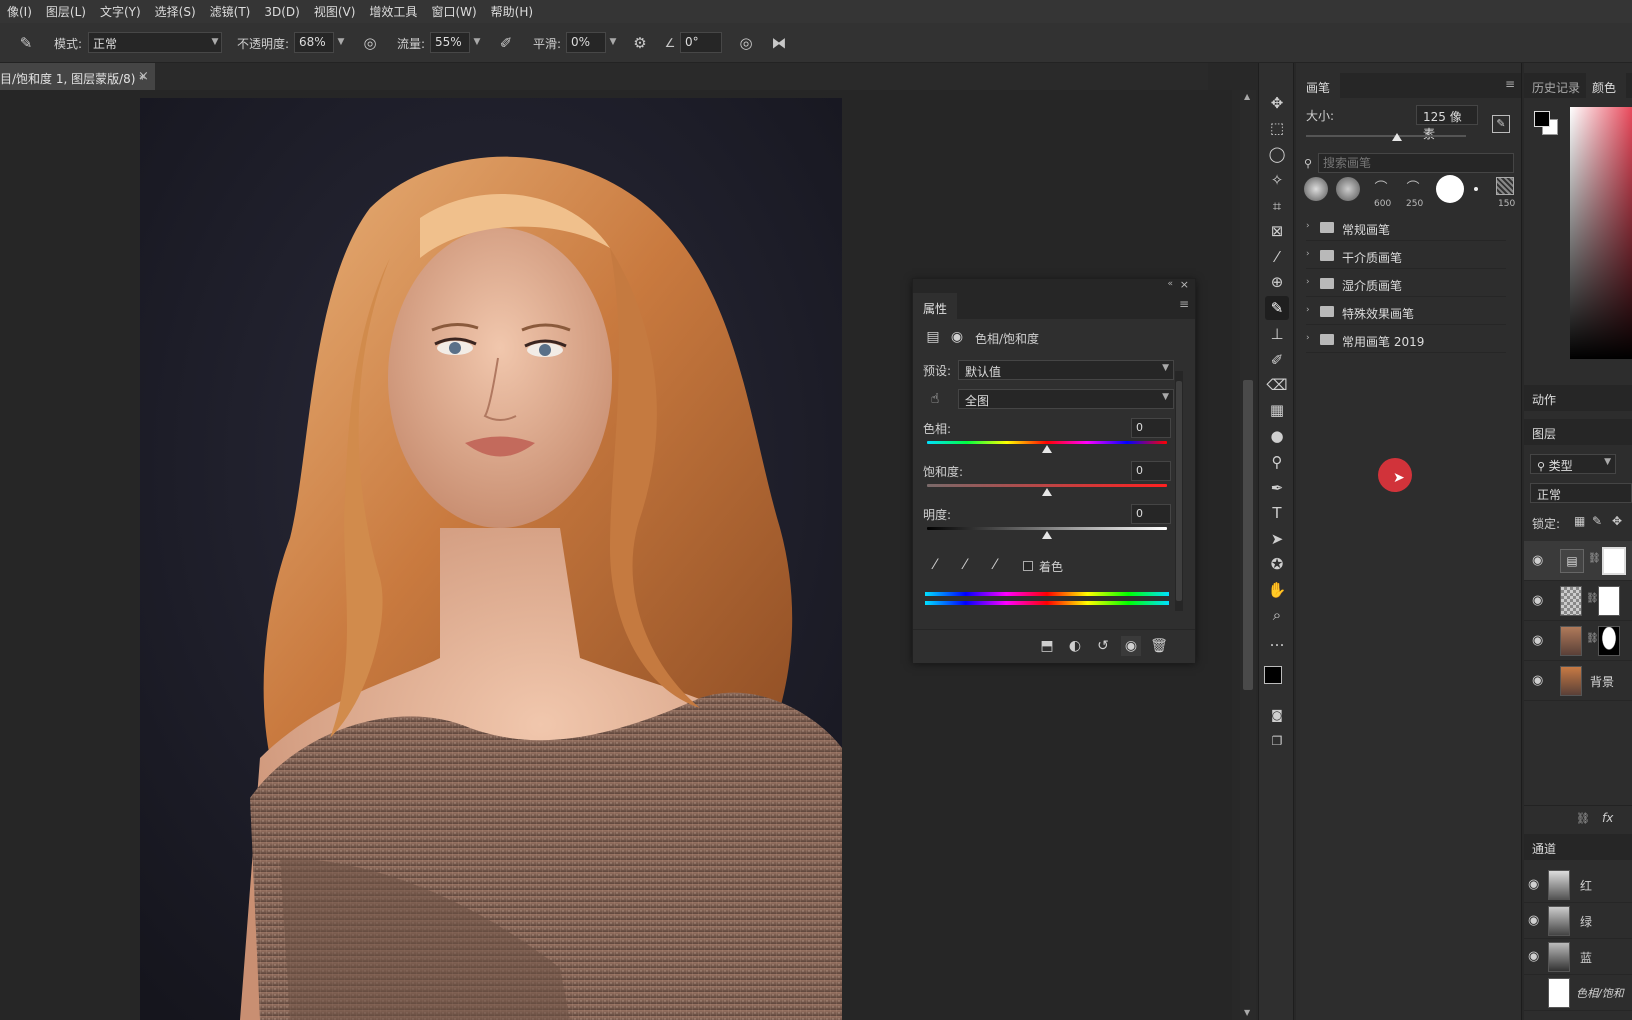 This screenshot has height=1020, width=1632. Describe the element at coordinates (1578, 993) in the screenshot. I see `channel-row-mask: 色相/饱和` at that location.